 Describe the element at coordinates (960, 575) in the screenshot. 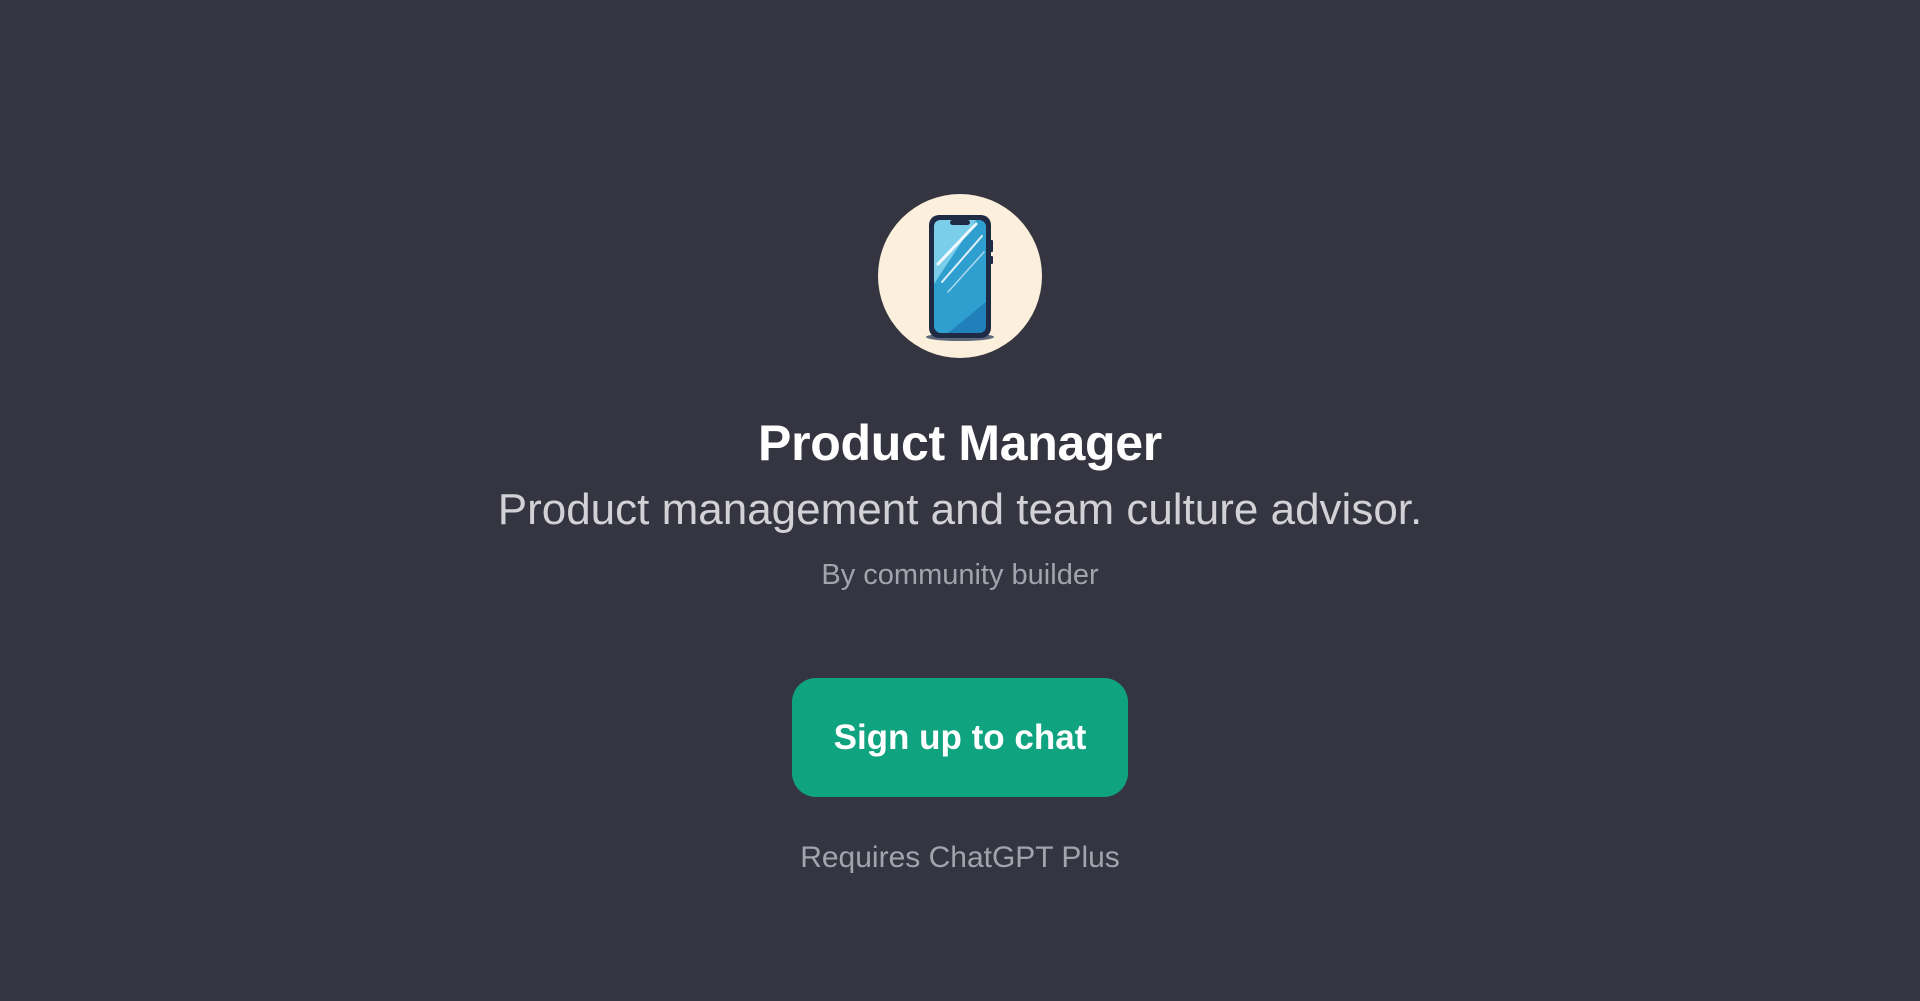

I see `gpt-author: By community builder` at that location.